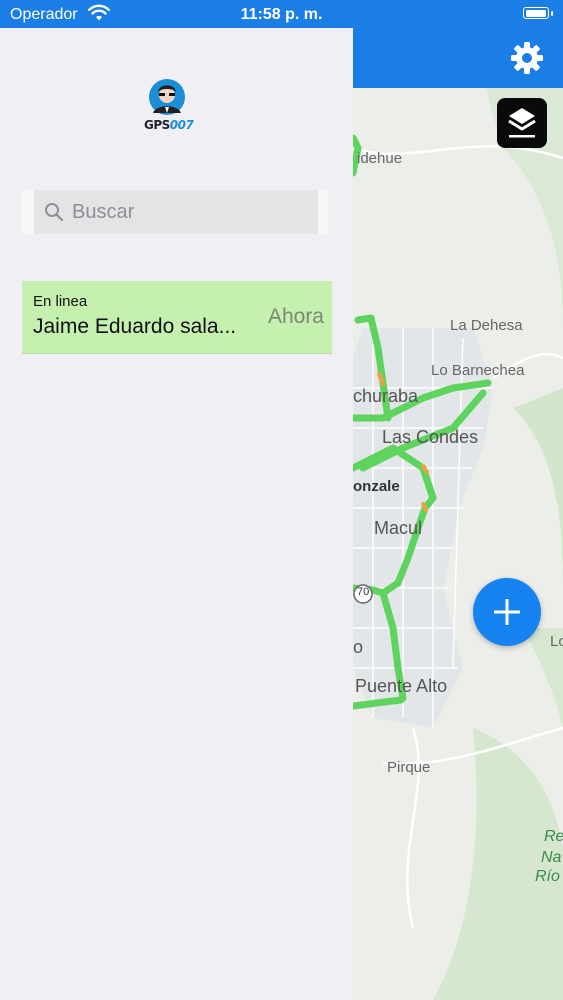 The image size is (563, 1000). I want to click on search-icon, so click(54, 212).